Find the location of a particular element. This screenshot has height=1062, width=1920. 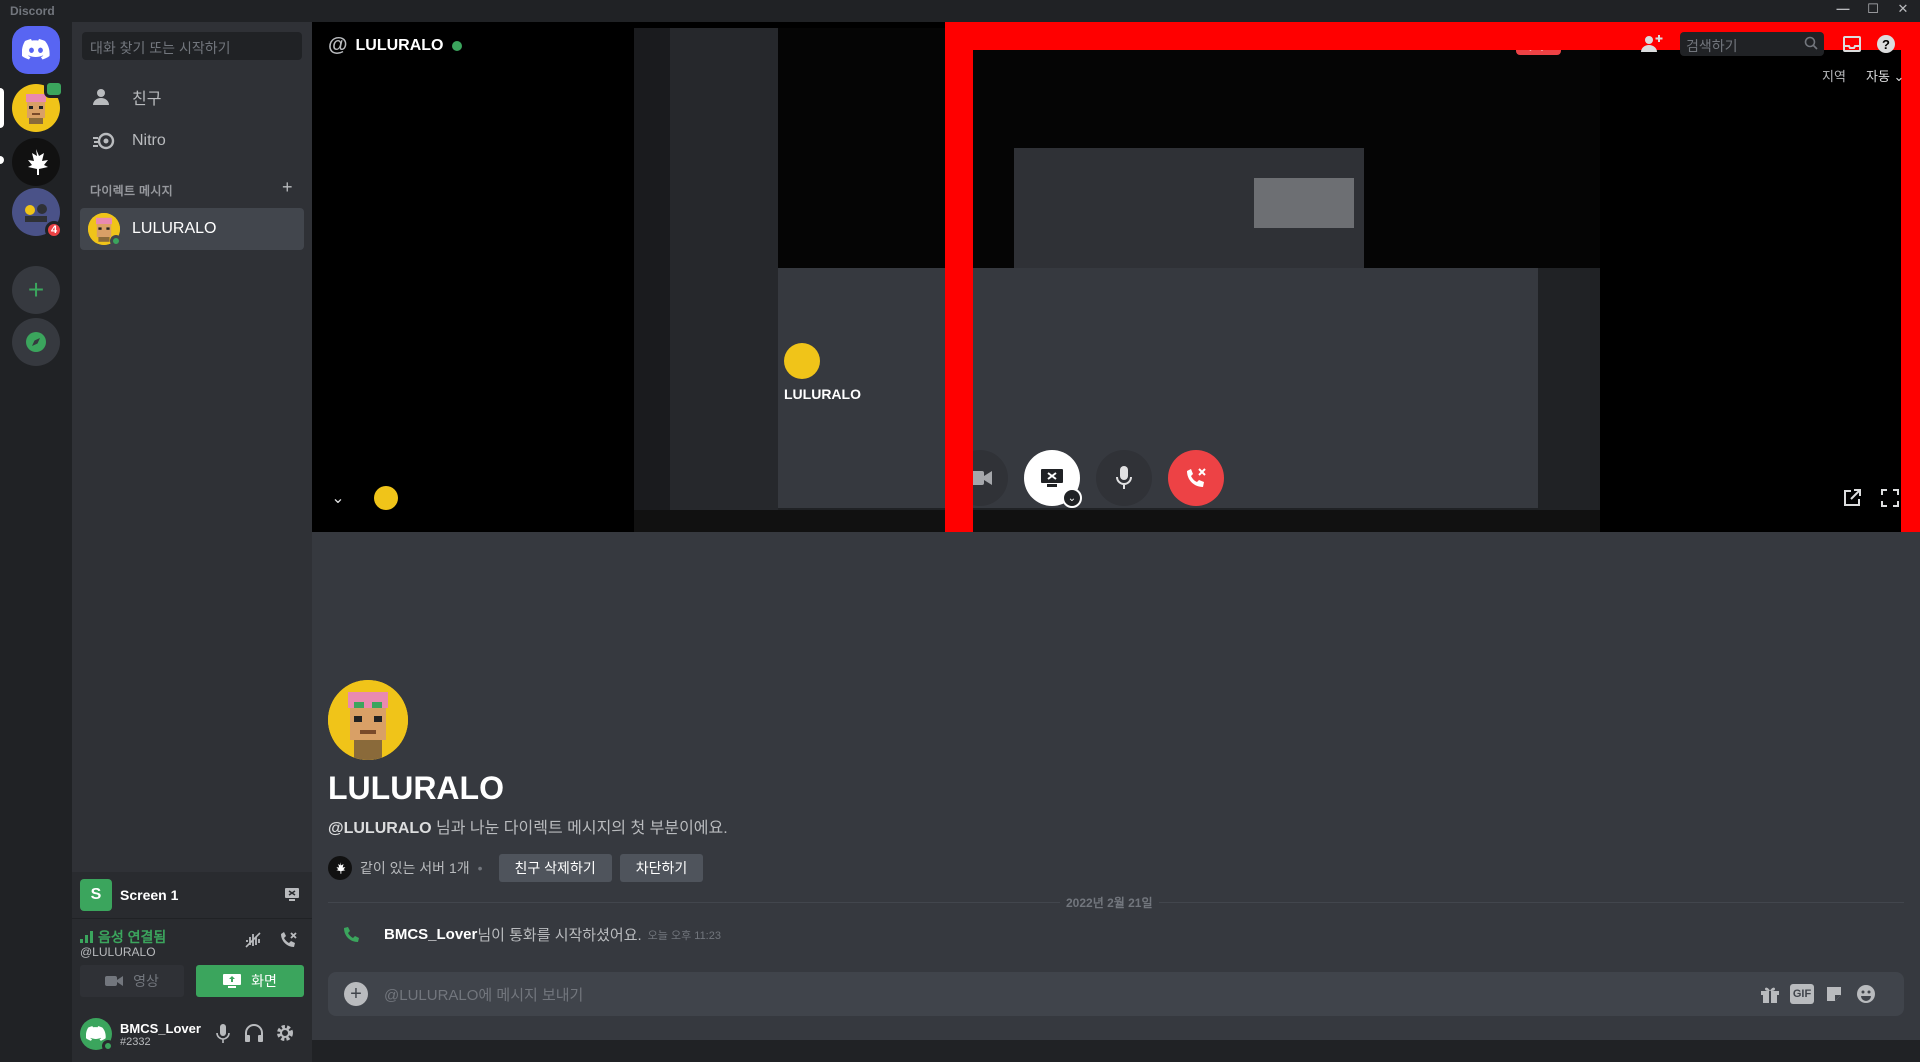

camera-button is located at coordinates (980, 478).